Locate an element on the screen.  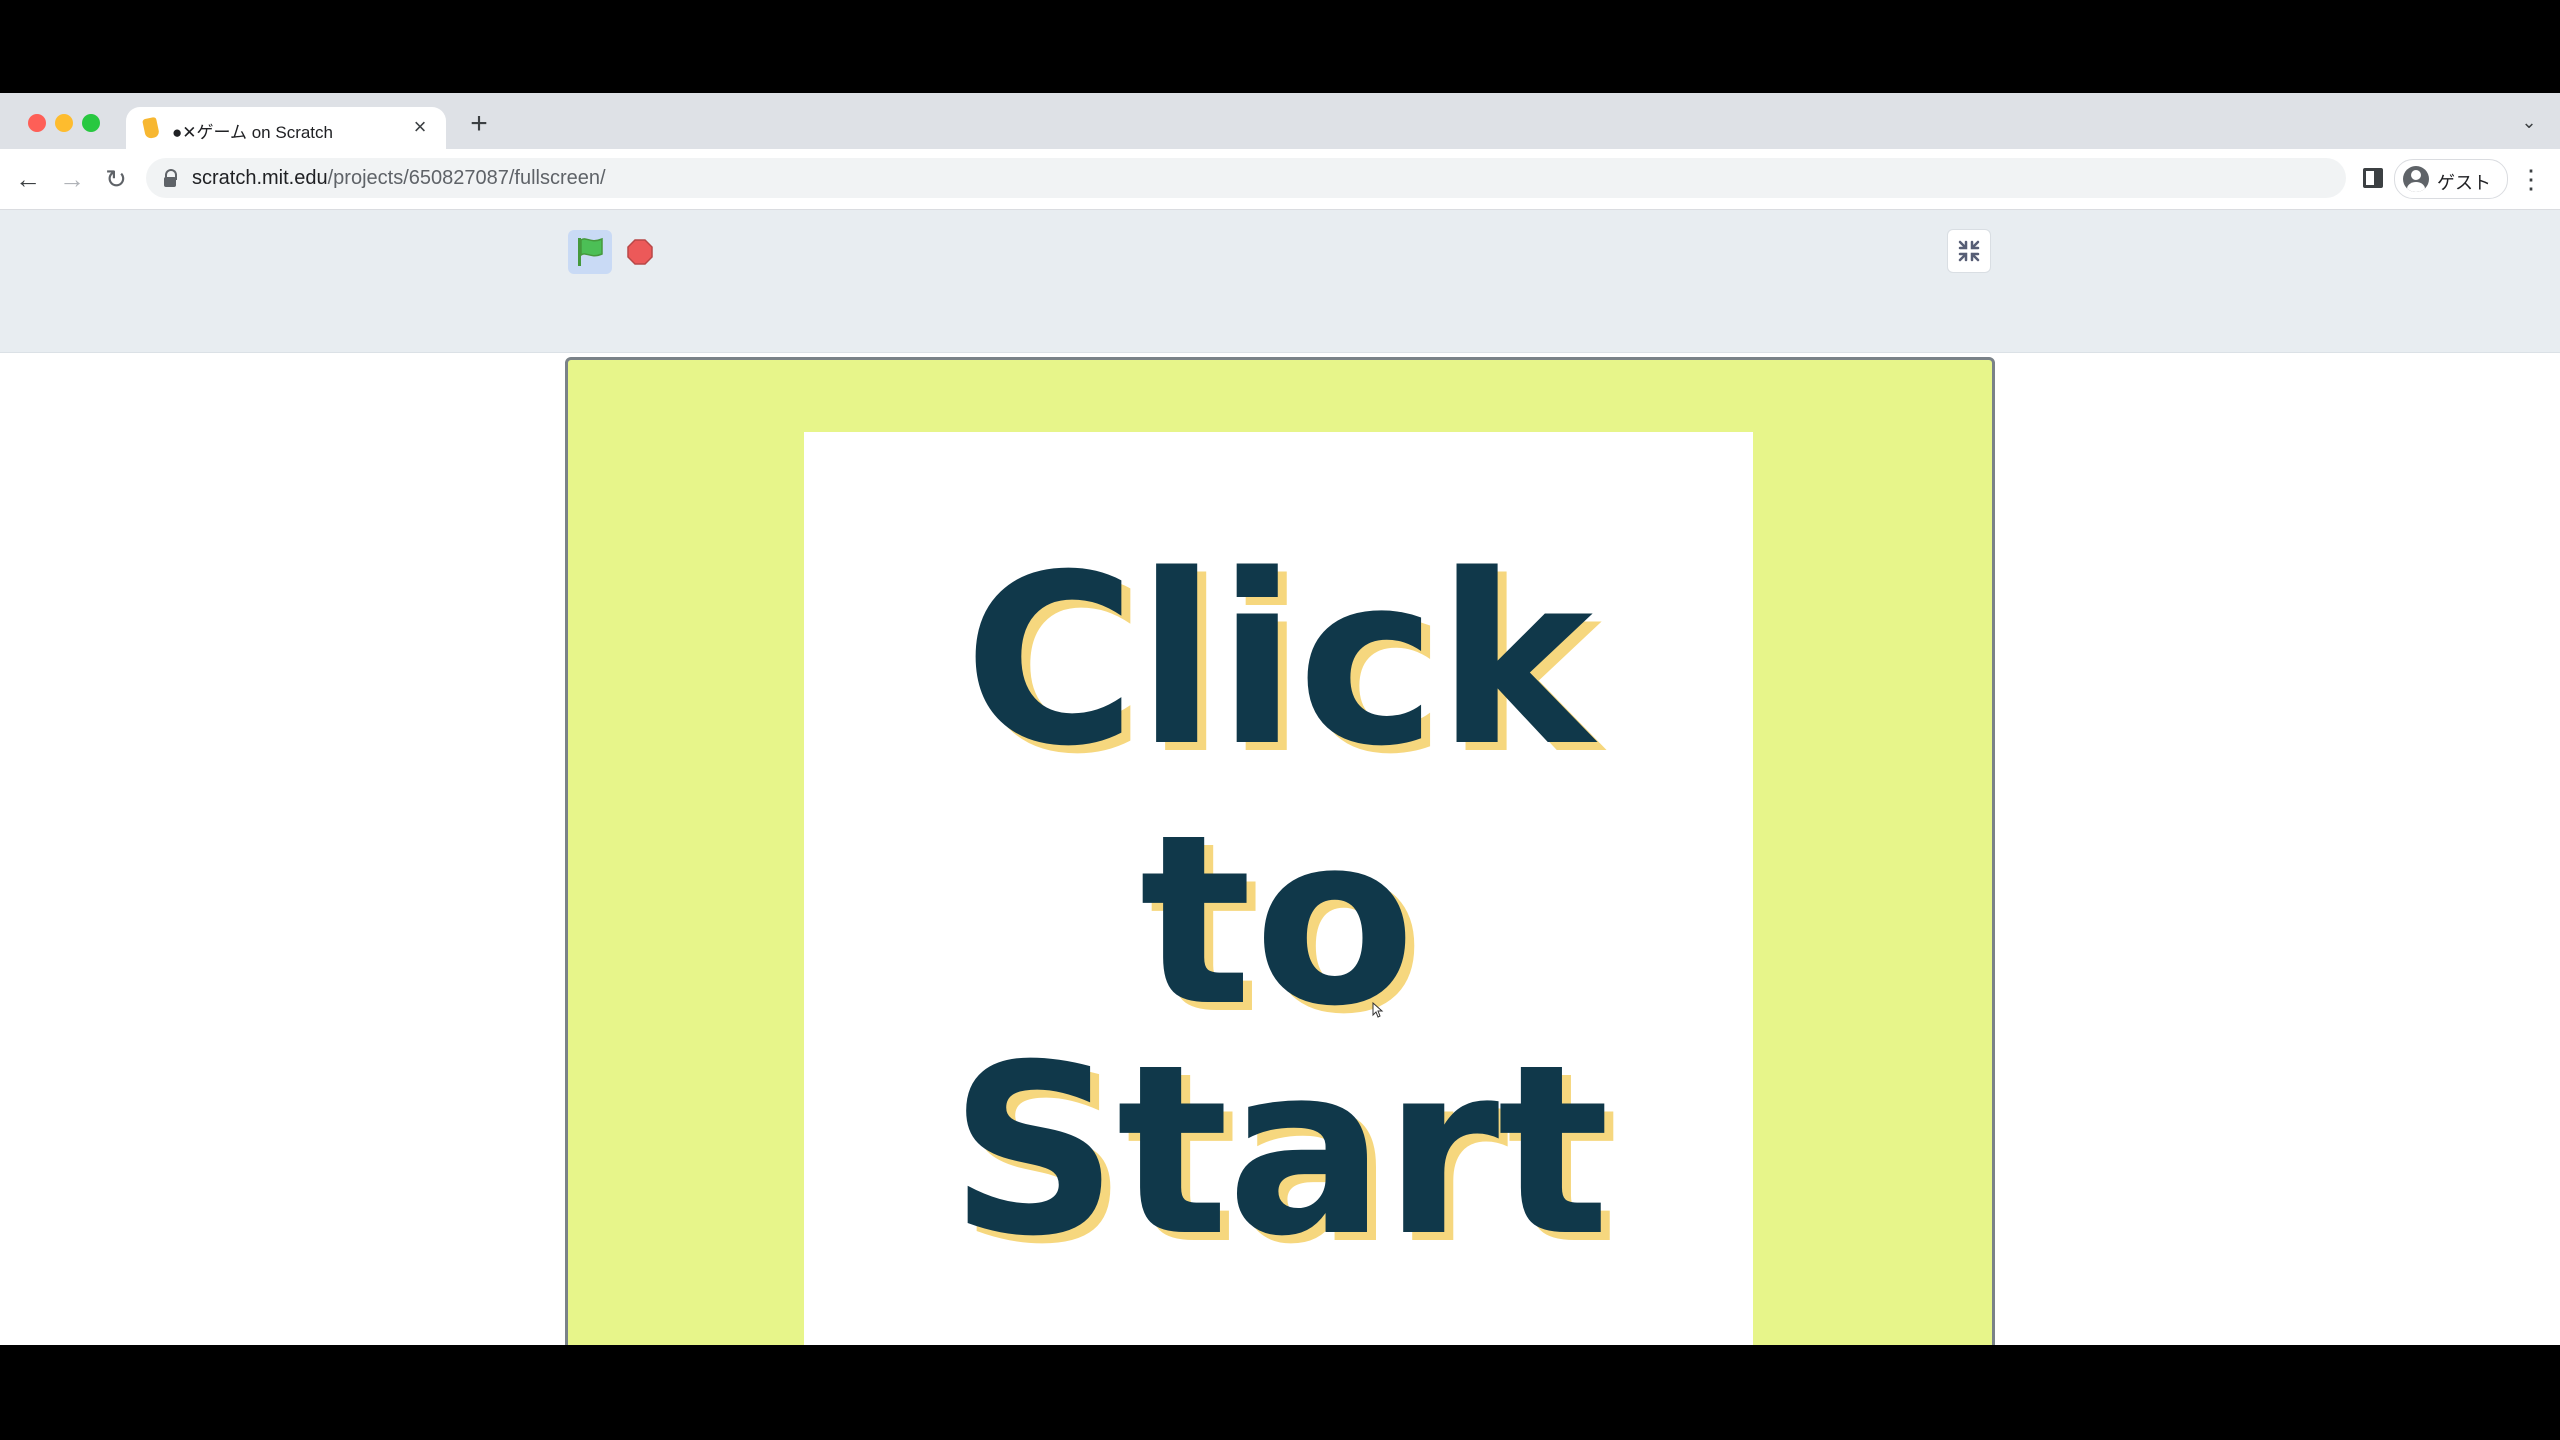
url-host: scratch.mit.edu is located at coordinates (260, 178).